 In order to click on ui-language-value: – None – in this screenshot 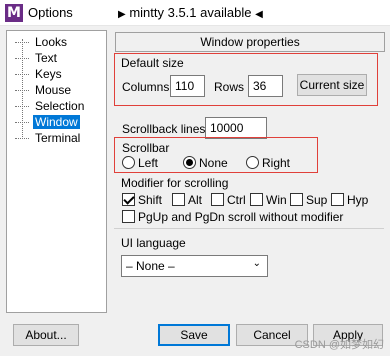, I will do `click(150, 266)`.